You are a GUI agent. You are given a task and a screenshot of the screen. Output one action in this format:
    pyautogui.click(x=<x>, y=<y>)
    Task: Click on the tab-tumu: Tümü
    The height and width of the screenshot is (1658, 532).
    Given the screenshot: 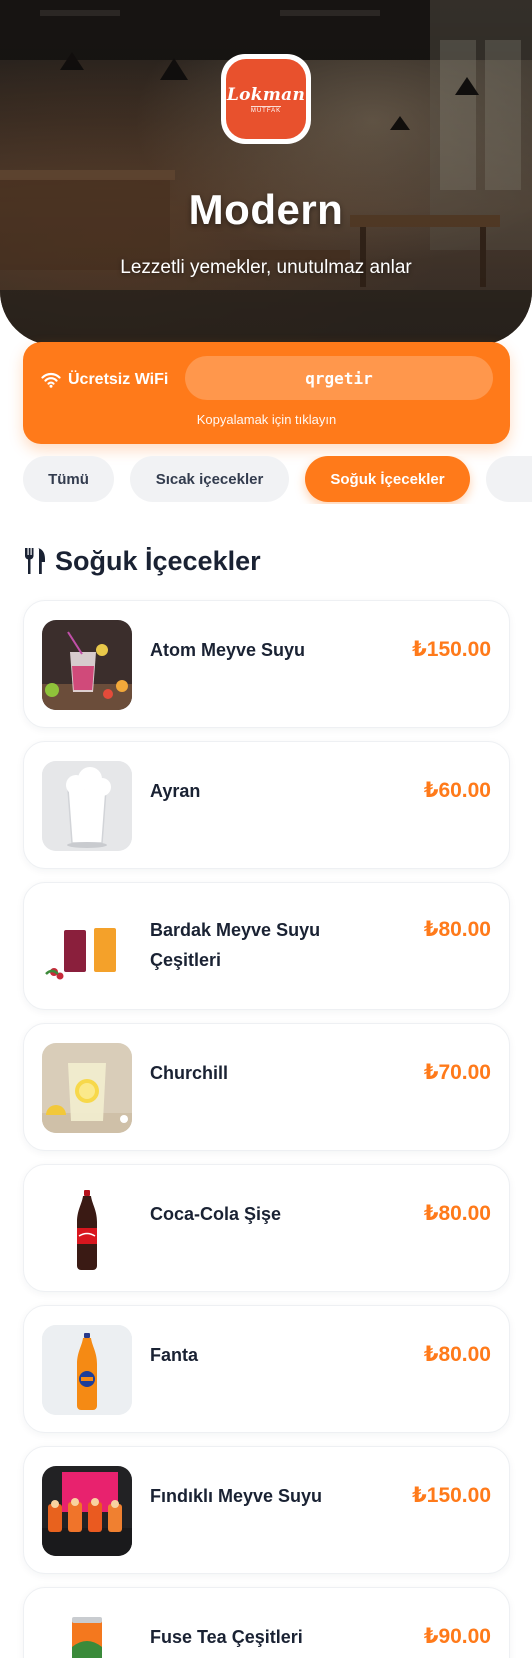 What is the action you would take?
    pyautogui.click(x=68, y=479)
    